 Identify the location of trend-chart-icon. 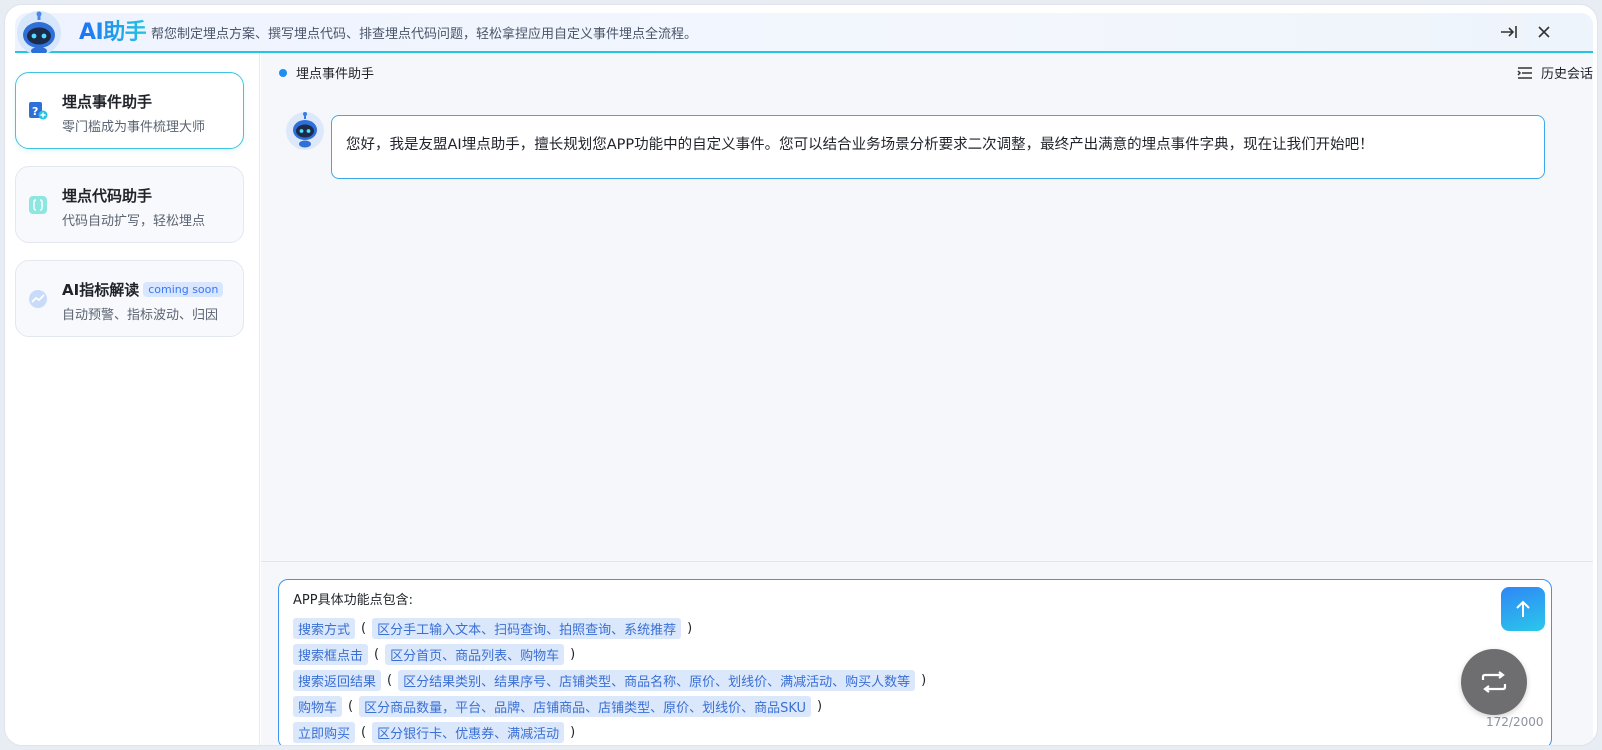
(38, 299).